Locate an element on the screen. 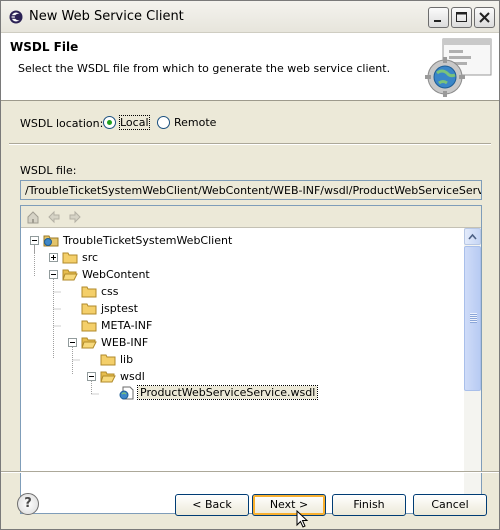 The height and width of the screenshot is (530, 500). back-arrow-icon is located at coordinates (54, 217).